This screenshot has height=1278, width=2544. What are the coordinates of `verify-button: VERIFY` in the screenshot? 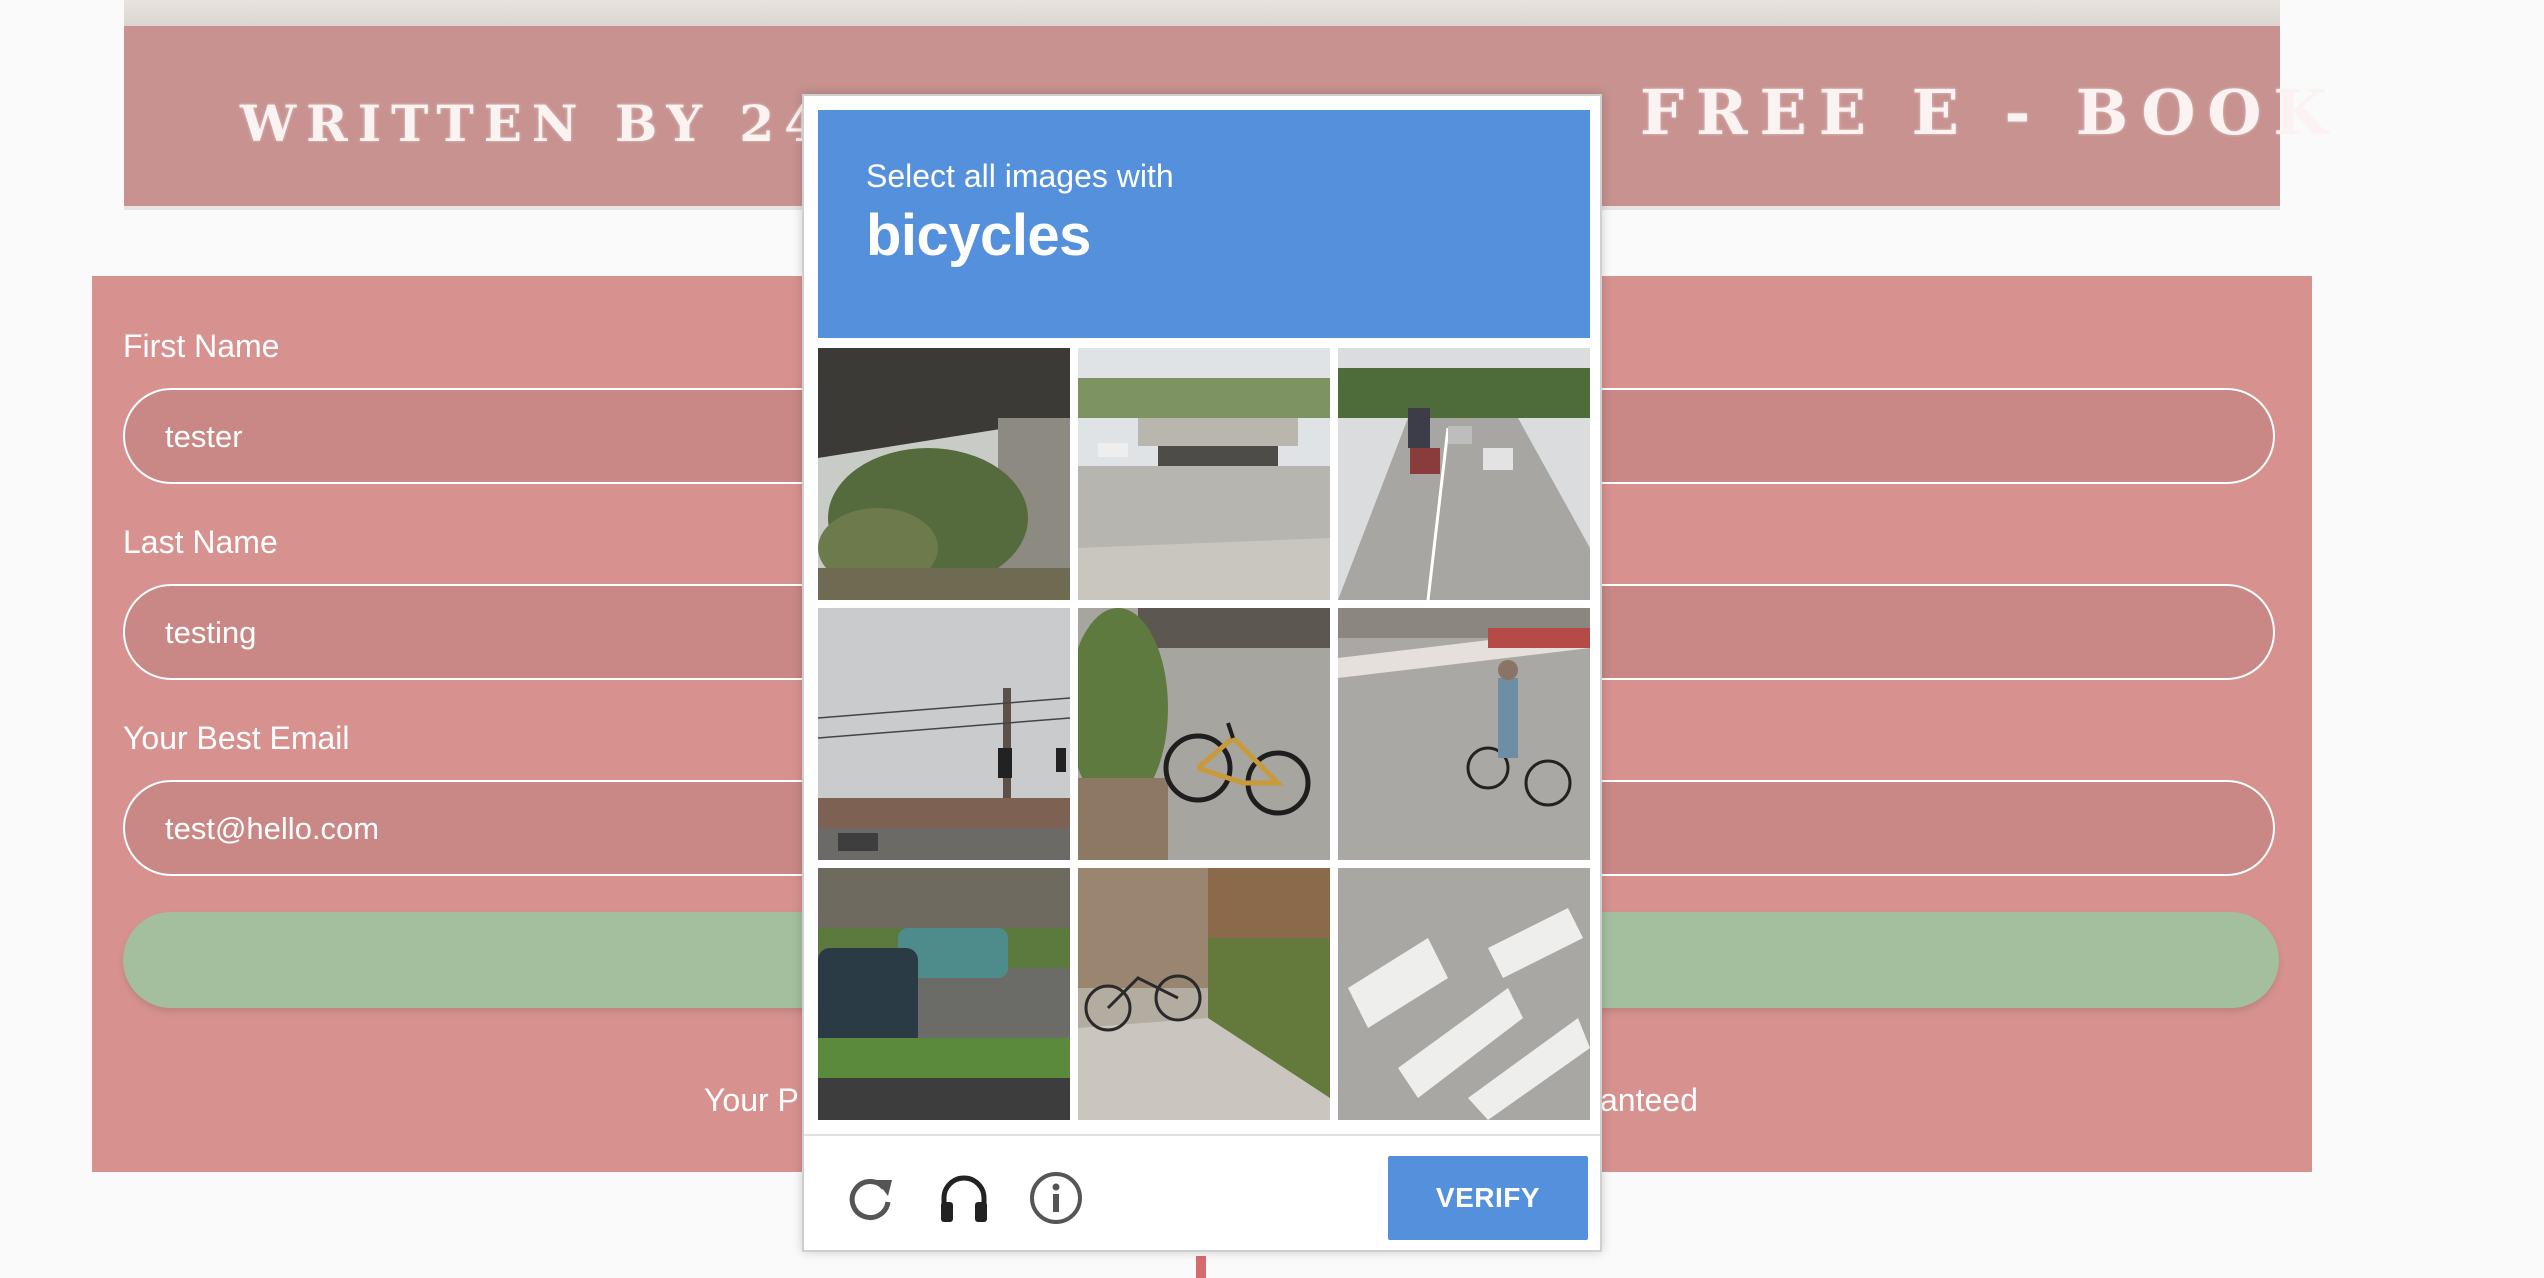 It's located at (1488, 1198).